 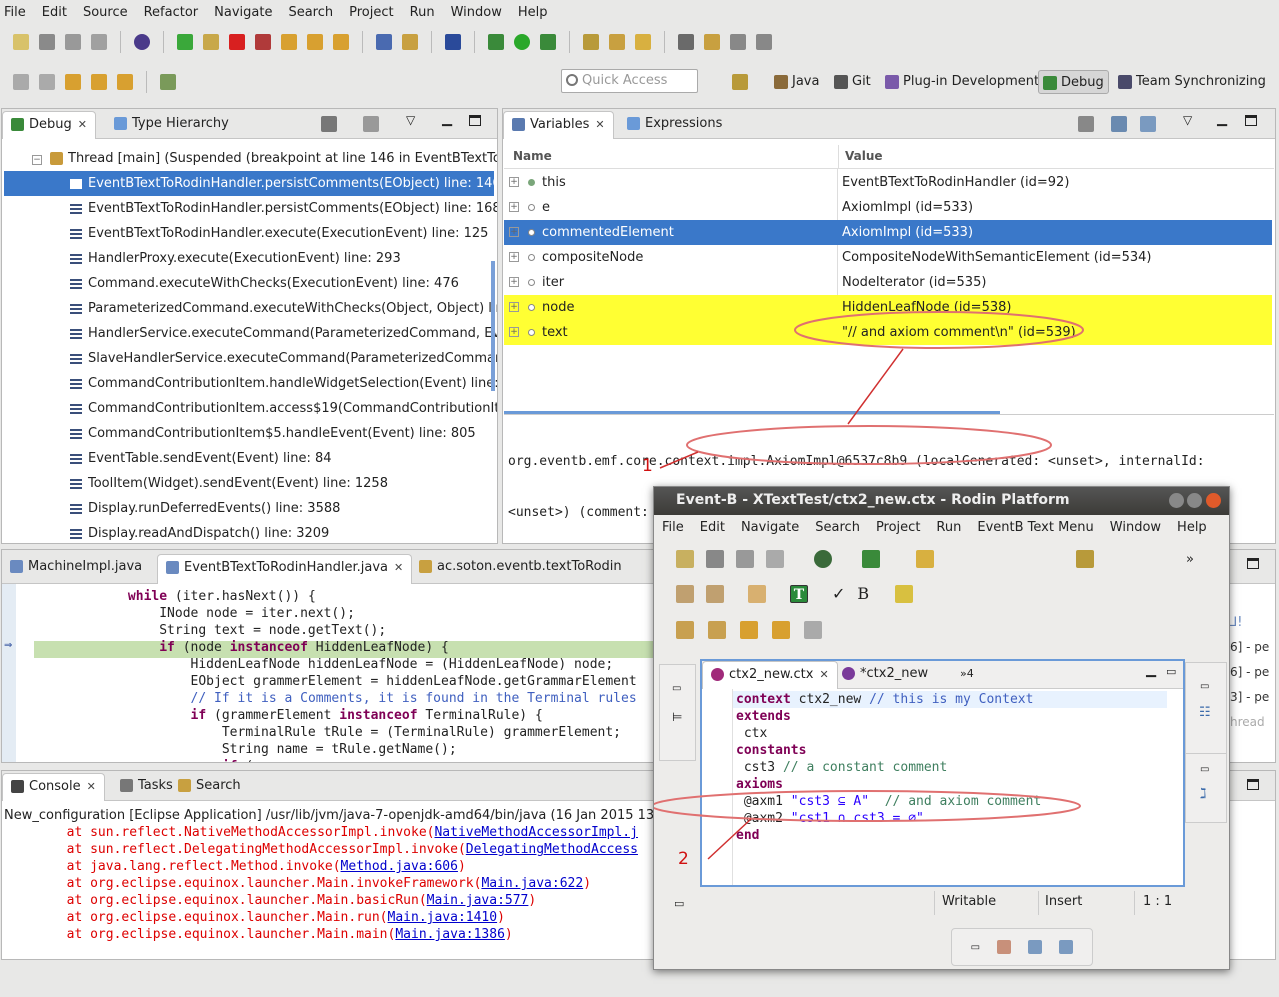 What do you see at coordinates (869, 445) in the screenshot?
I see `annotation-ellipse-detail` at bounding box center [869, 445].